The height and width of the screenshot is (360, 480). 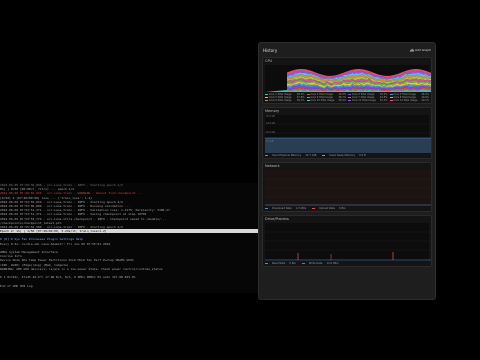 I want to click on memory-graph-svg, so click(x=348, y=138).